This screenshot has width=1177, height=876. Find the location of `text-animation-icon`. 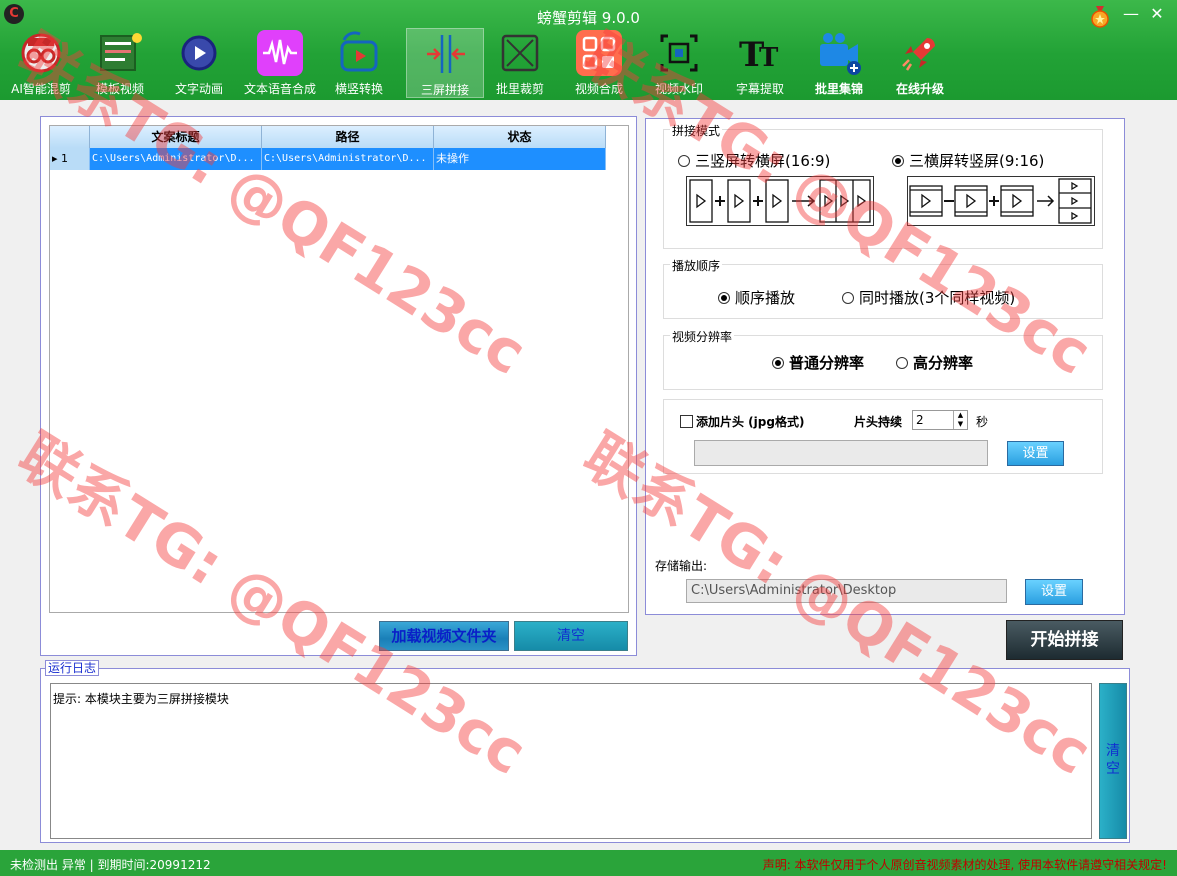

text-animation-icon is located at coordinates (199, 53).